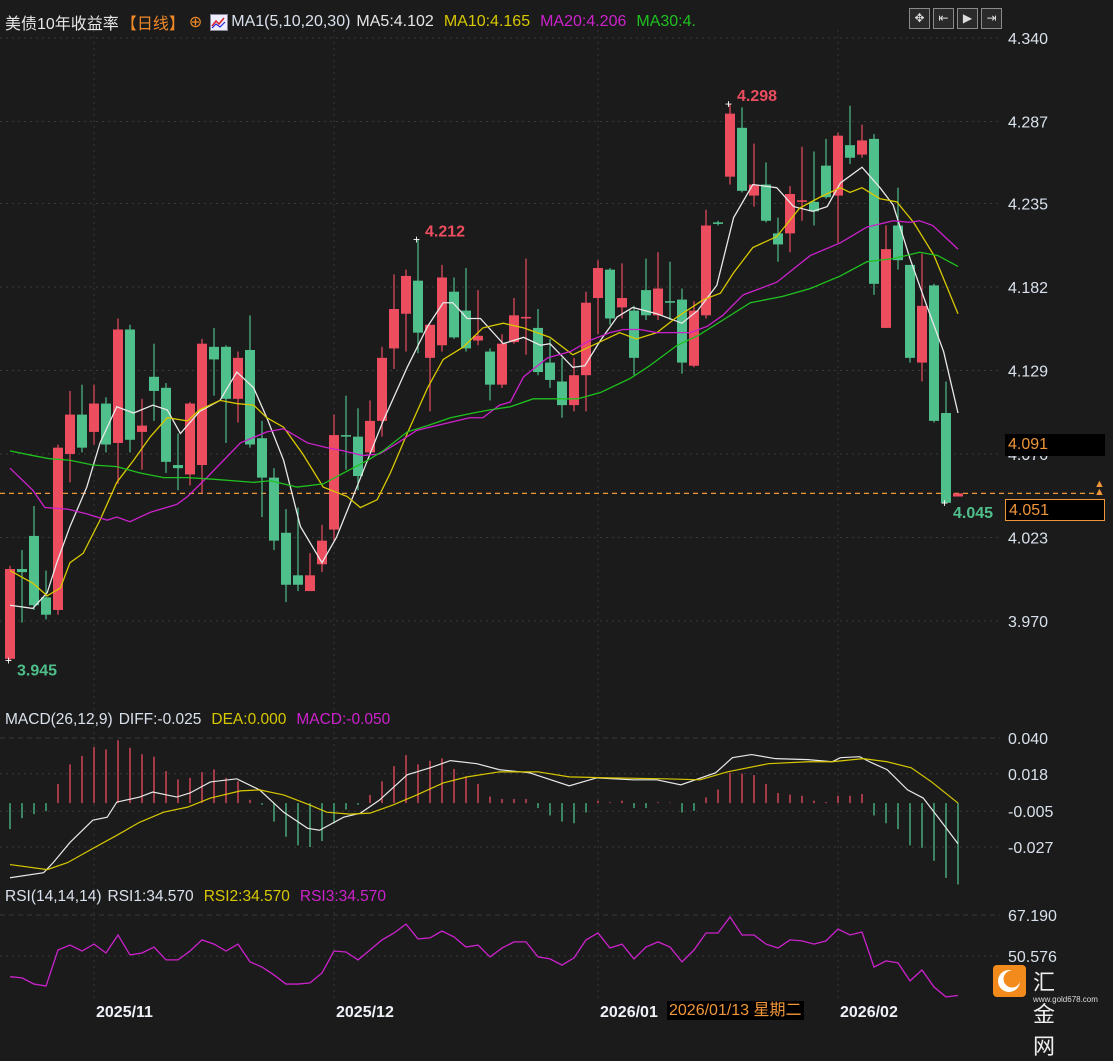 Image resolution: width=1113 pixels, height=1061 pixels. I want to click on macd-tick-label: 0.040, so click(1028, 739).